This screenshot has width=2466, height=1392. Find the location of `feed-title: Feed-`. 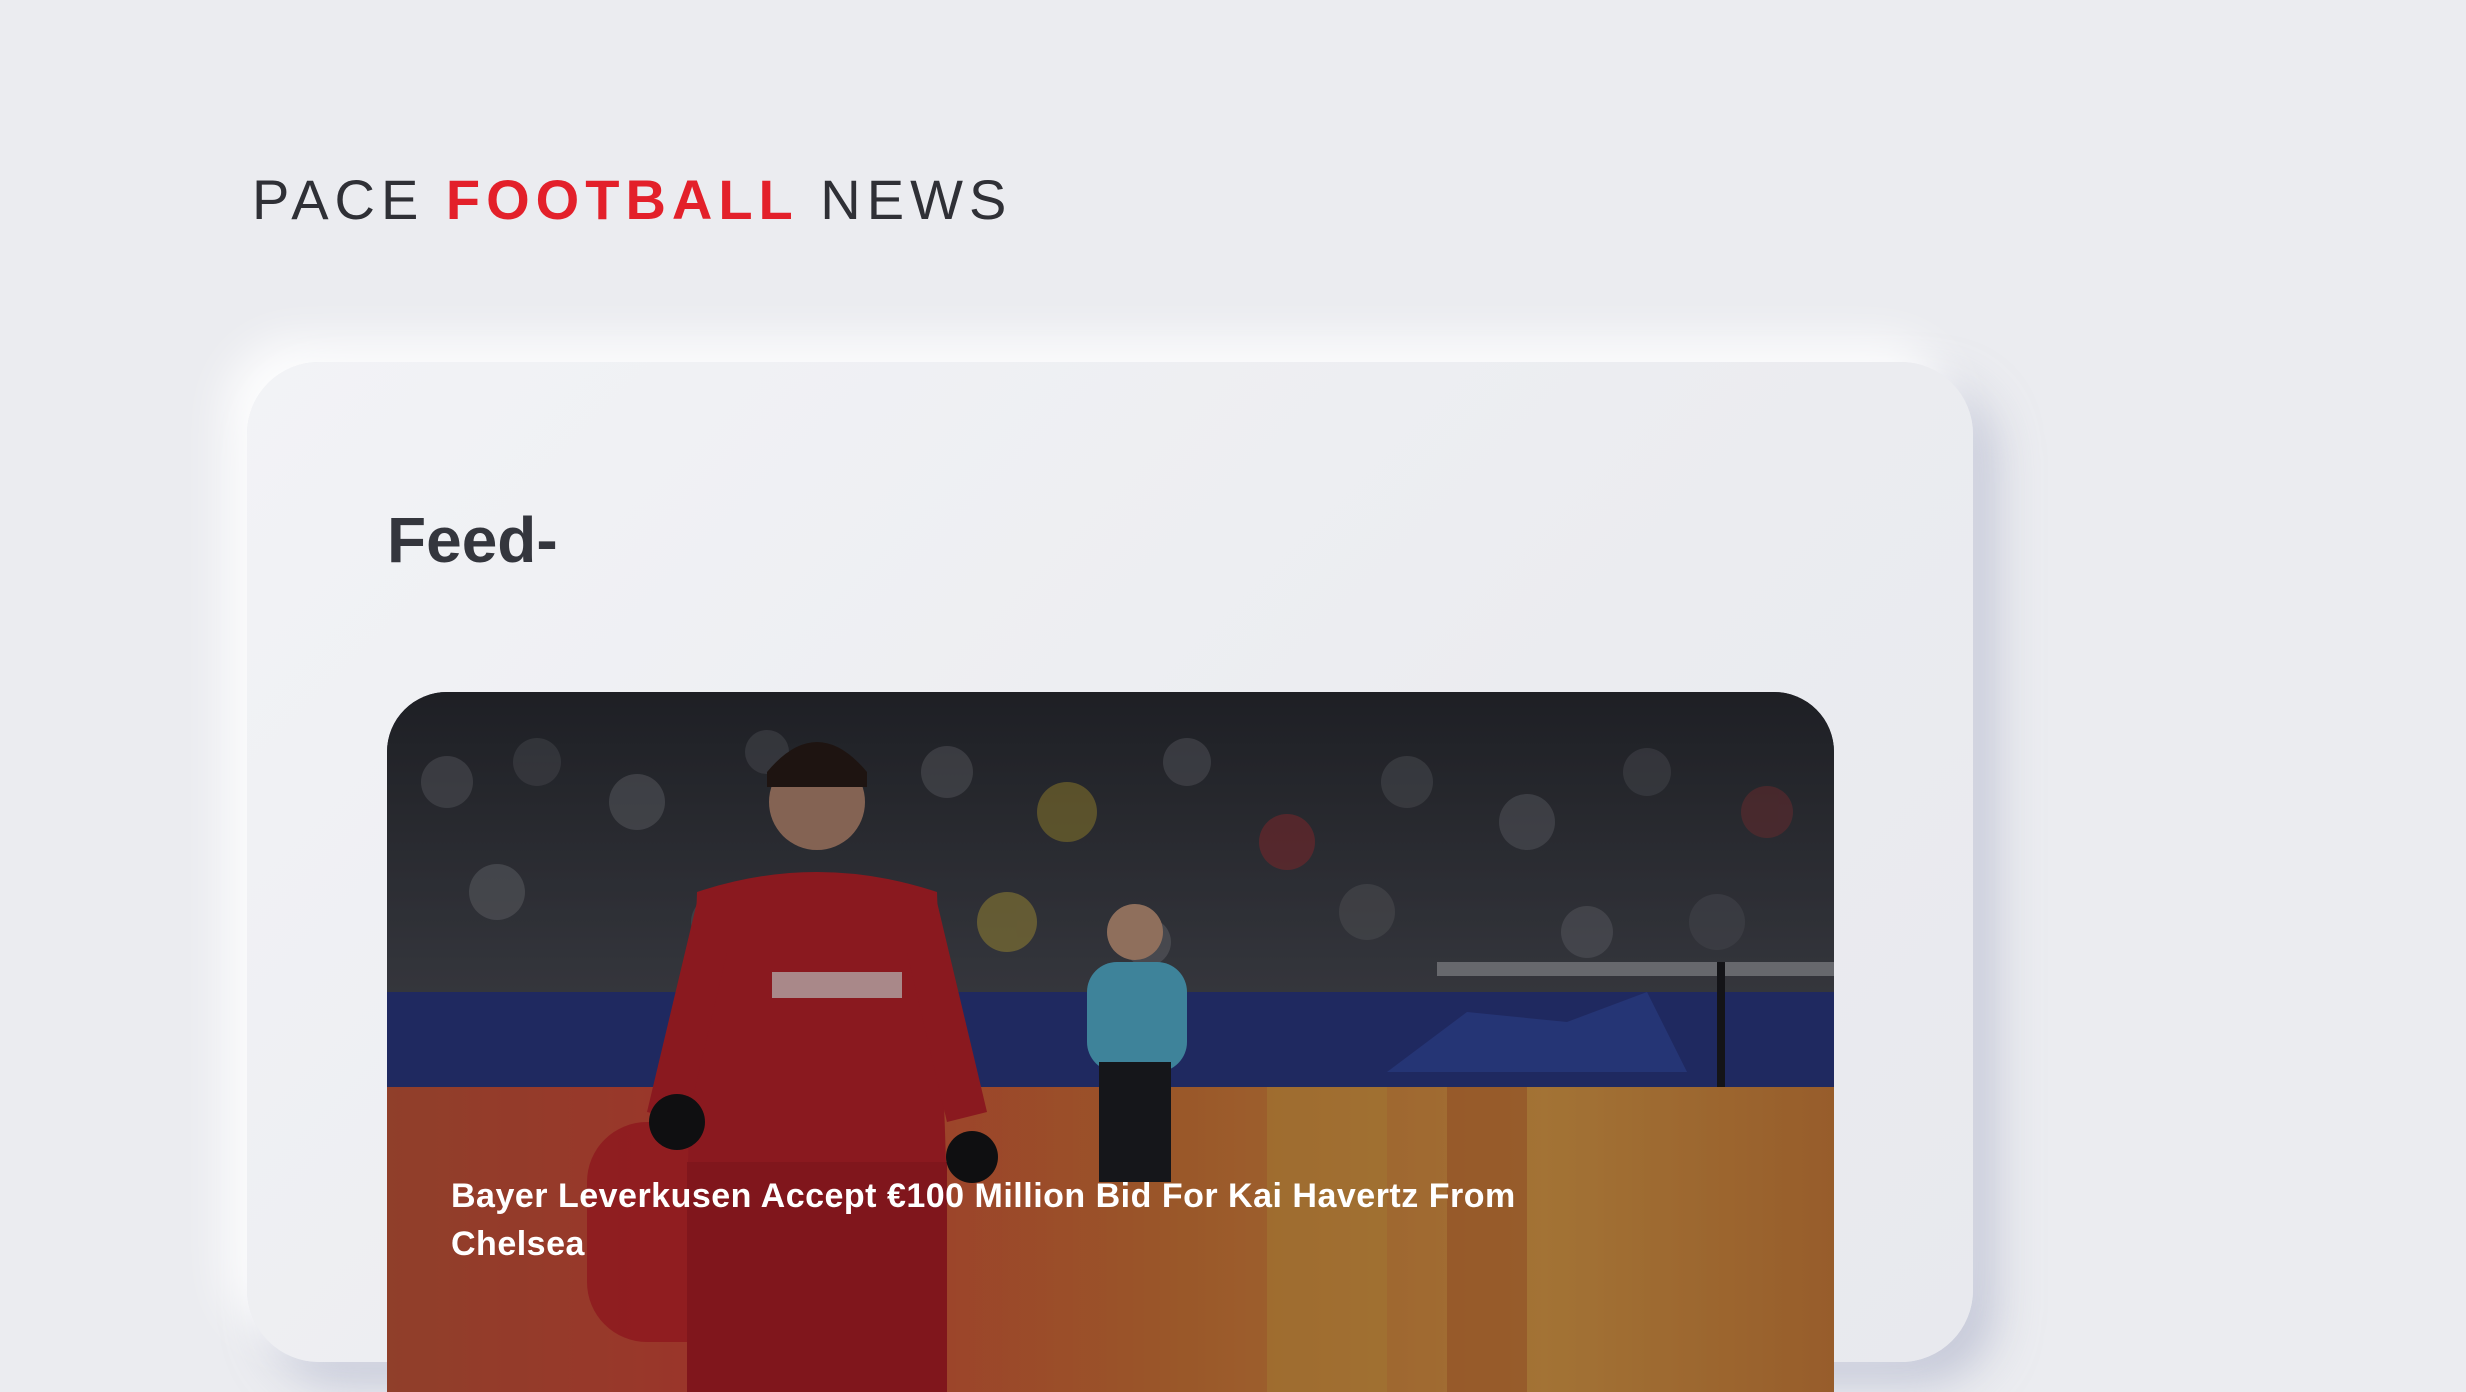

feed-title: Feed- is located at coordinates (472, 540).